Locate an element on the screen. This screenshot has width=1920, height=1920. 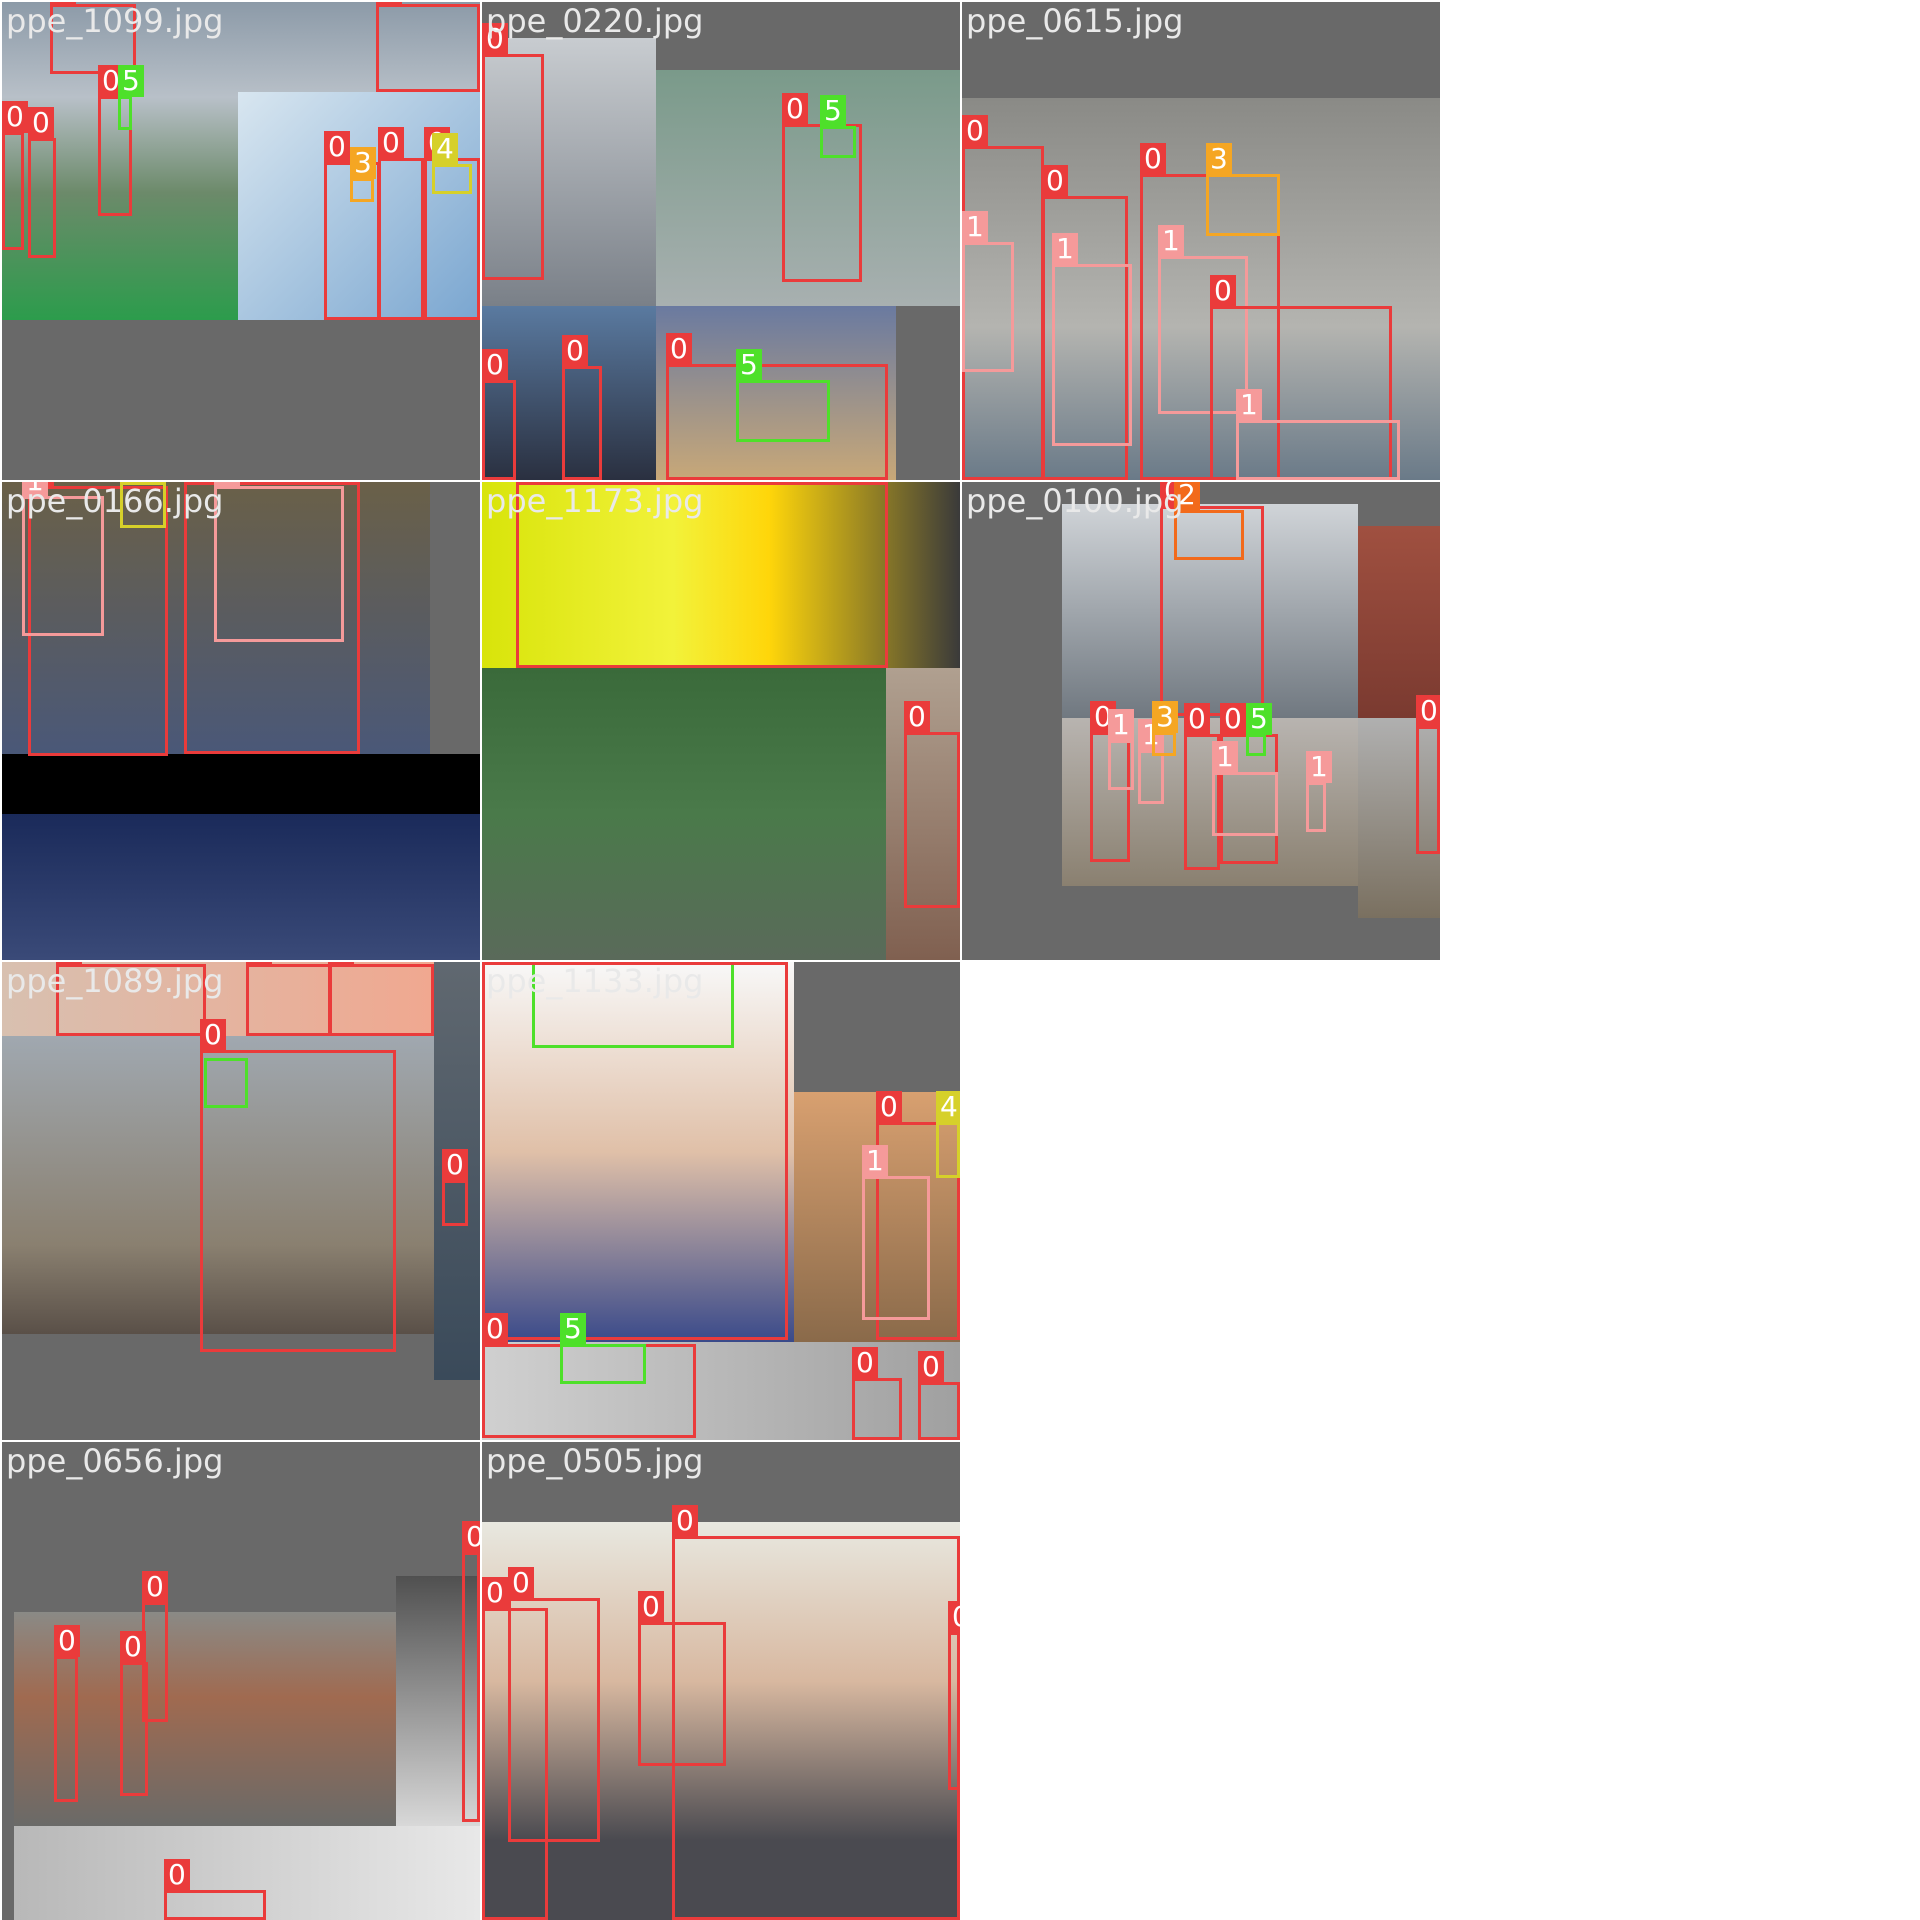
photo-pickup-truck is located at coordinates (684, 814).